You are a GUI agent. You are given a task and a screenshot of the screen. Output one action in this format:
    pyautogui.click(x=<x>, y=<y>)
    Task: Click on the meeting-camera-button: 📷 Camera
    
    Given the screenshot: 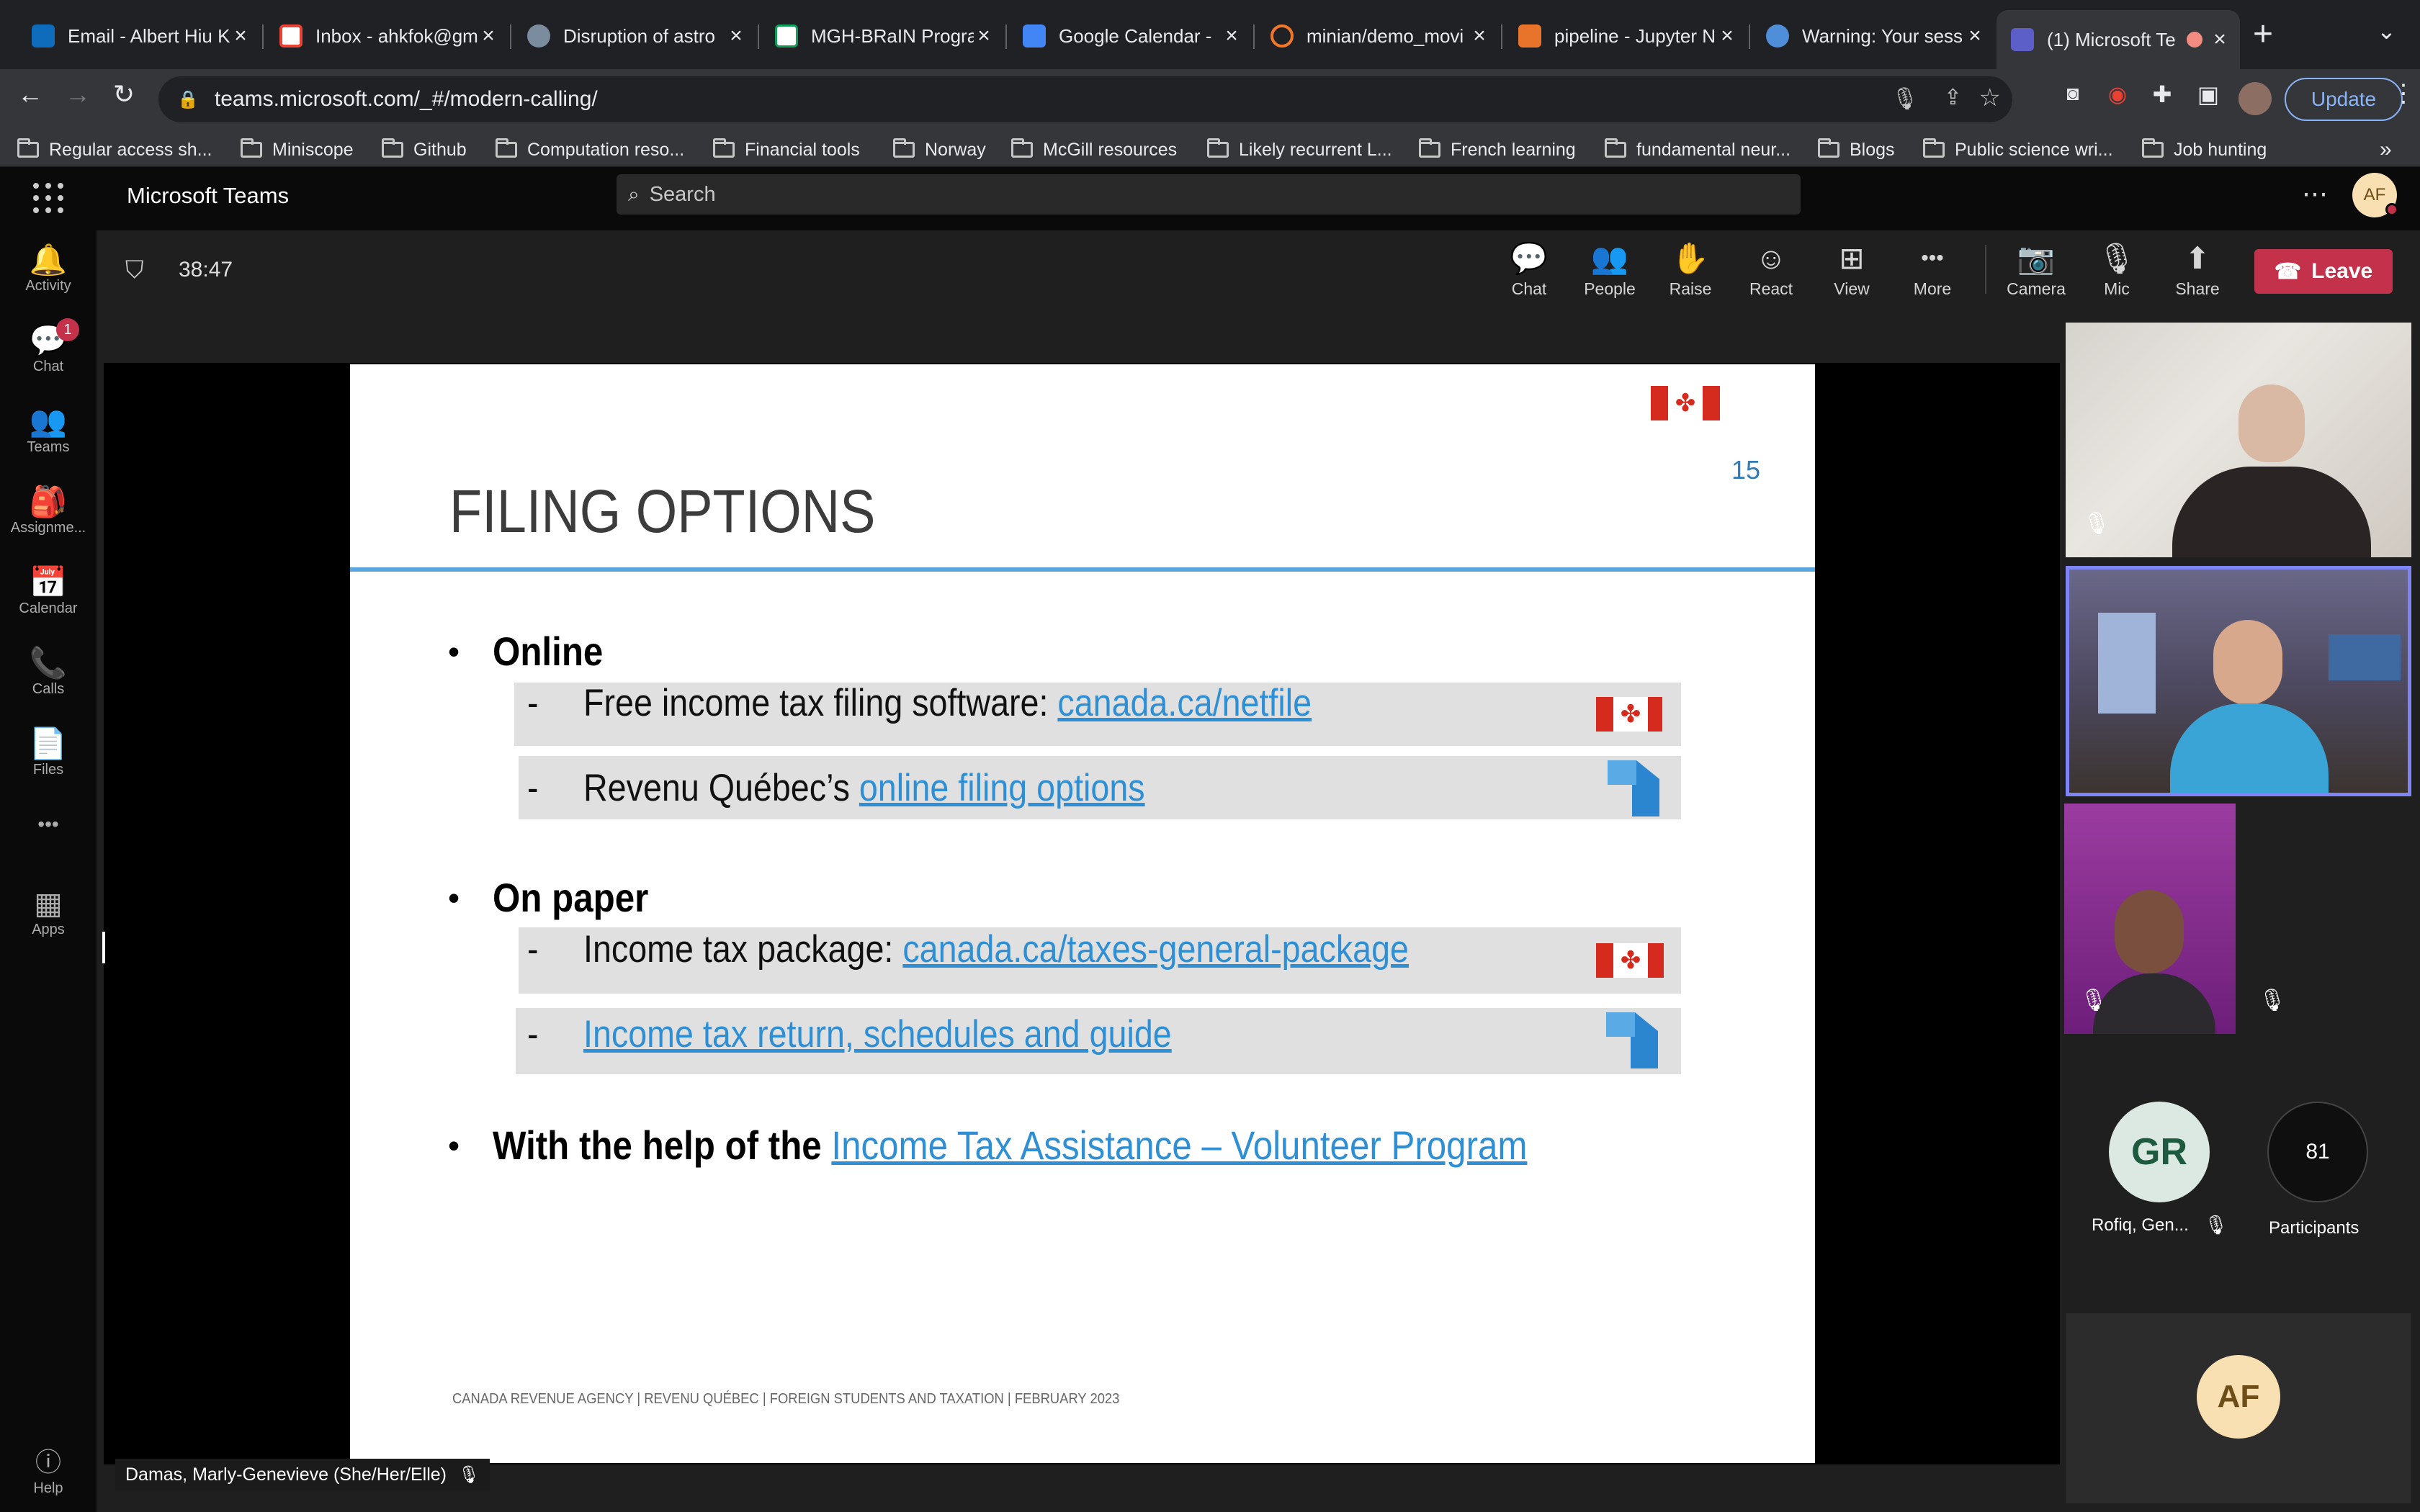 What is the action you would take?
    pyautogui.click(x=2036, y=268)
    